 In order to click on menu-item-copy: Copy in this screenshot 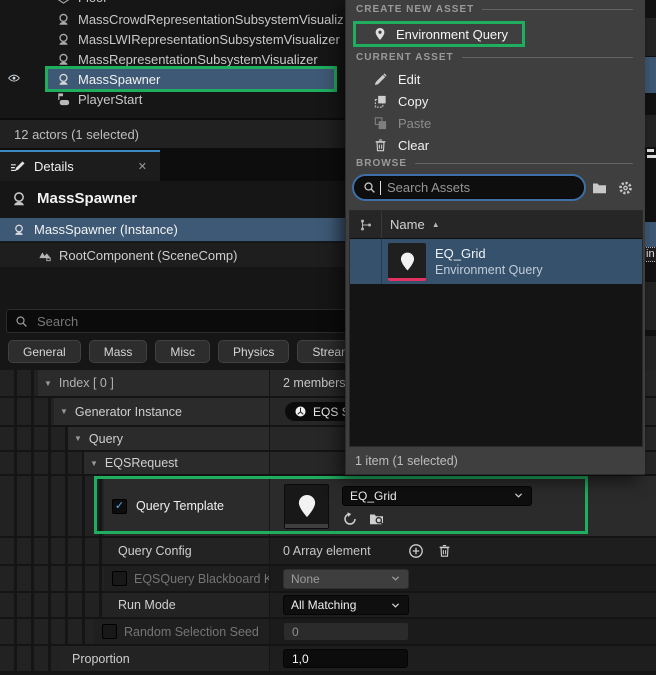, I will do `click(495, 101)`.